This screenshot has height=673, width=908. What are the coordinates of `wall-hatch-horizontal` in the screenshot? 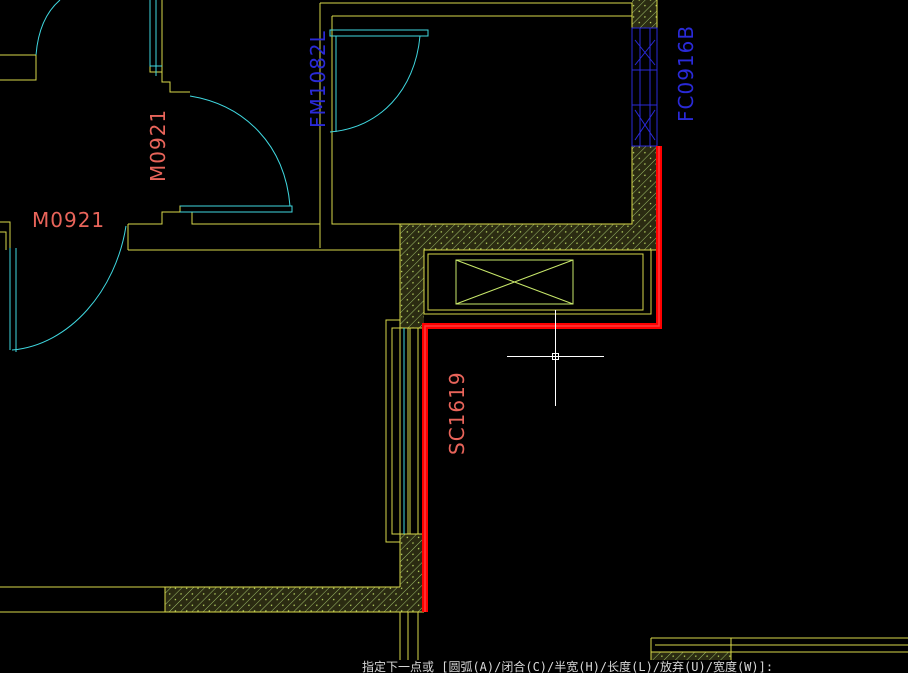 It's located at (528, 237).